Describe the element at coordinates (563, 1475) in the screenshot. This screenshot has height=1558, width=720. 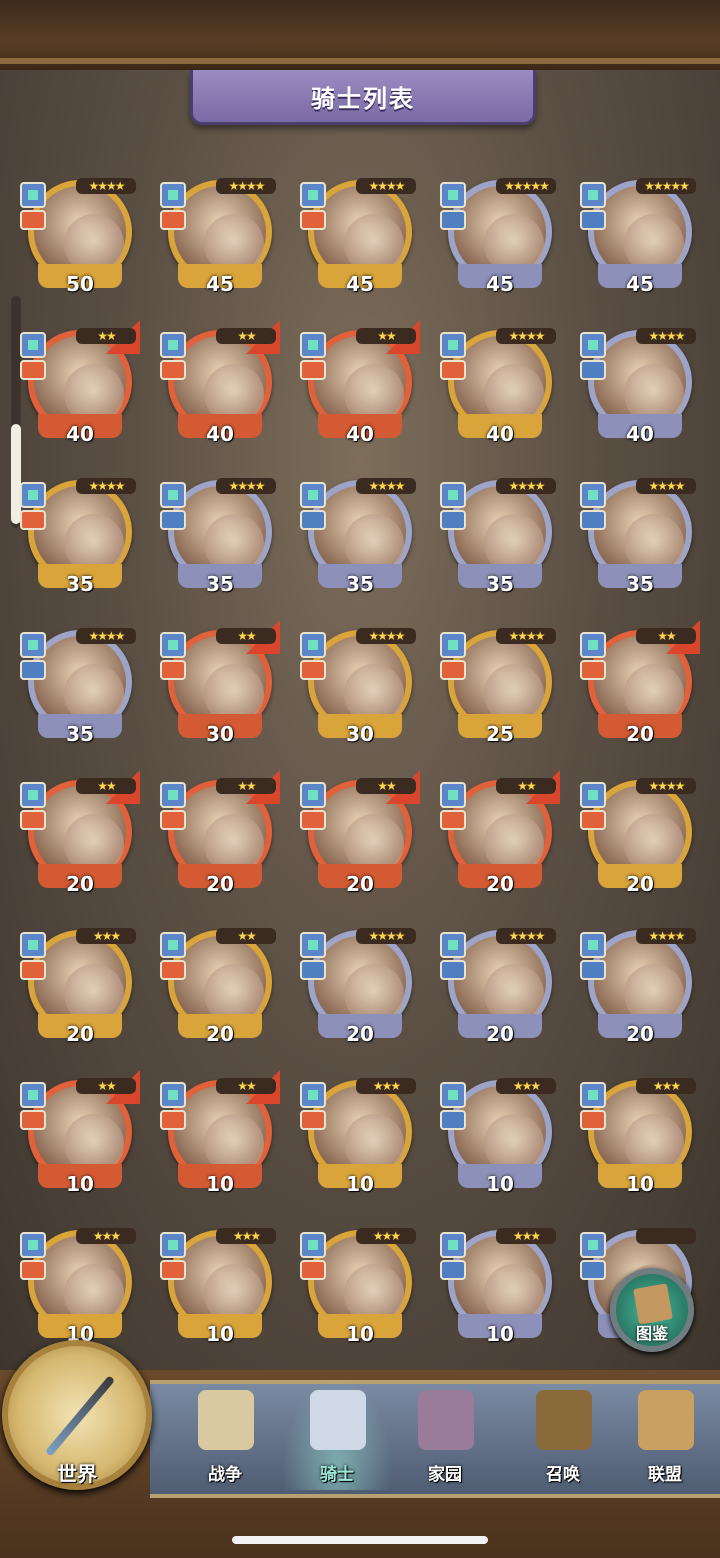
I see `nav-summon-label: 召唤` at that location.